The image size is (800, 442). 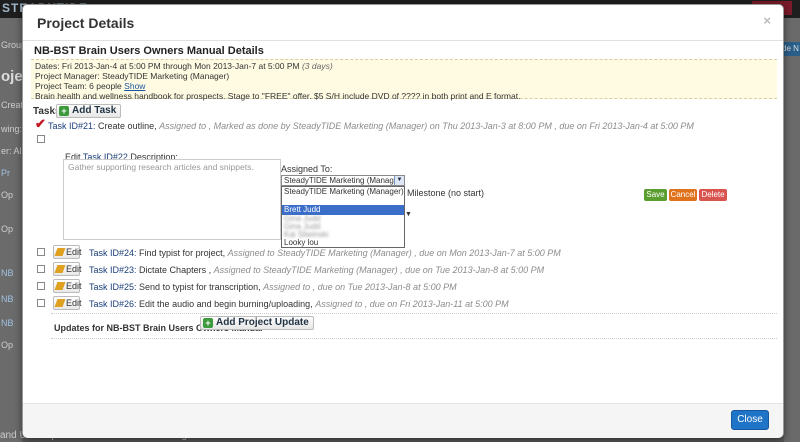 What do you see at coordinates (307, 169) in the screenshot?
I see `assigned-to-label: Assigned To:` at bounding box center [307, 169].